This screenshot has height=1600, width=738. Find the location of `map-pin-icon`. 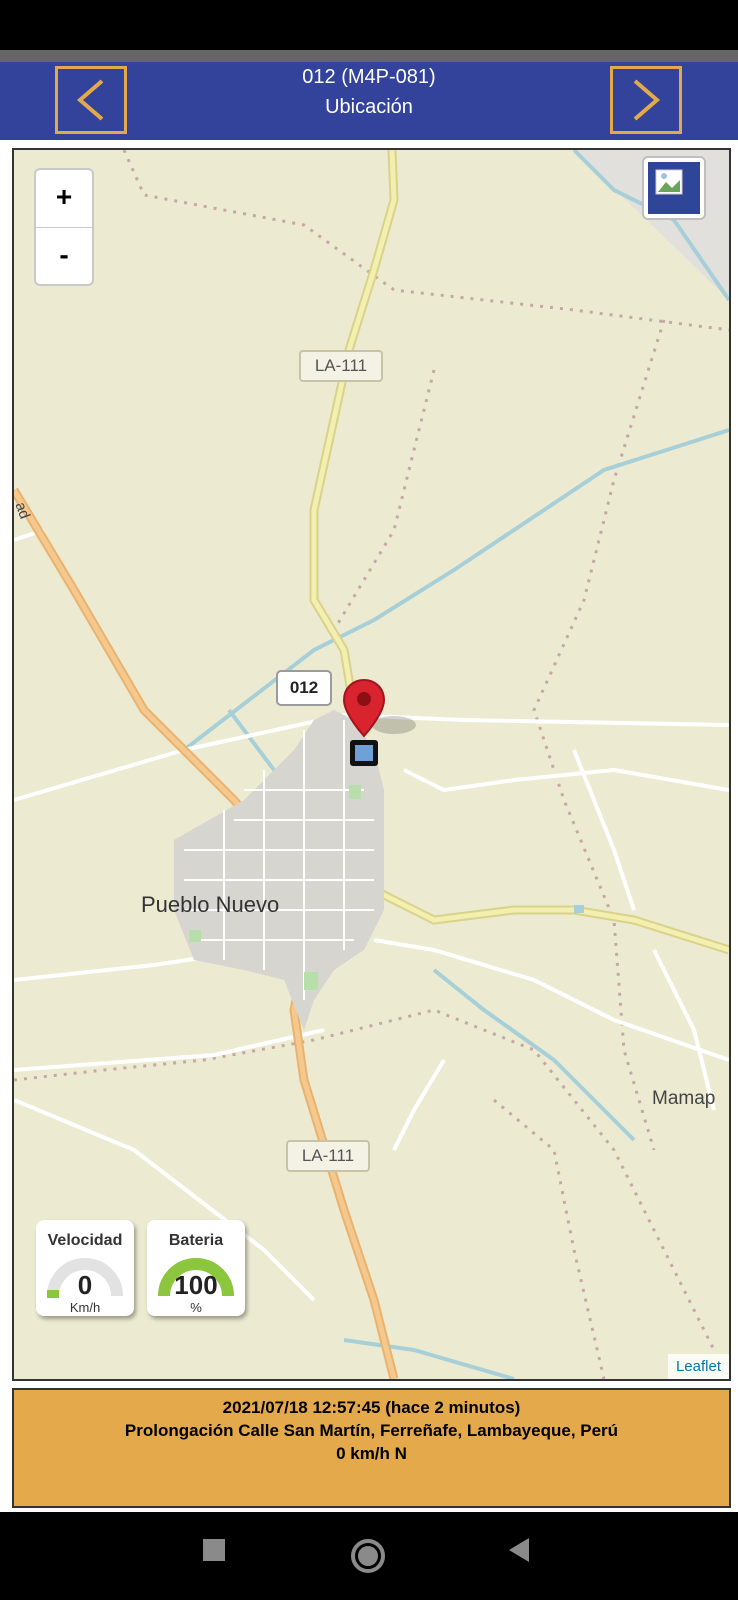

map-pin-icon is located at coordinates (365, 724).